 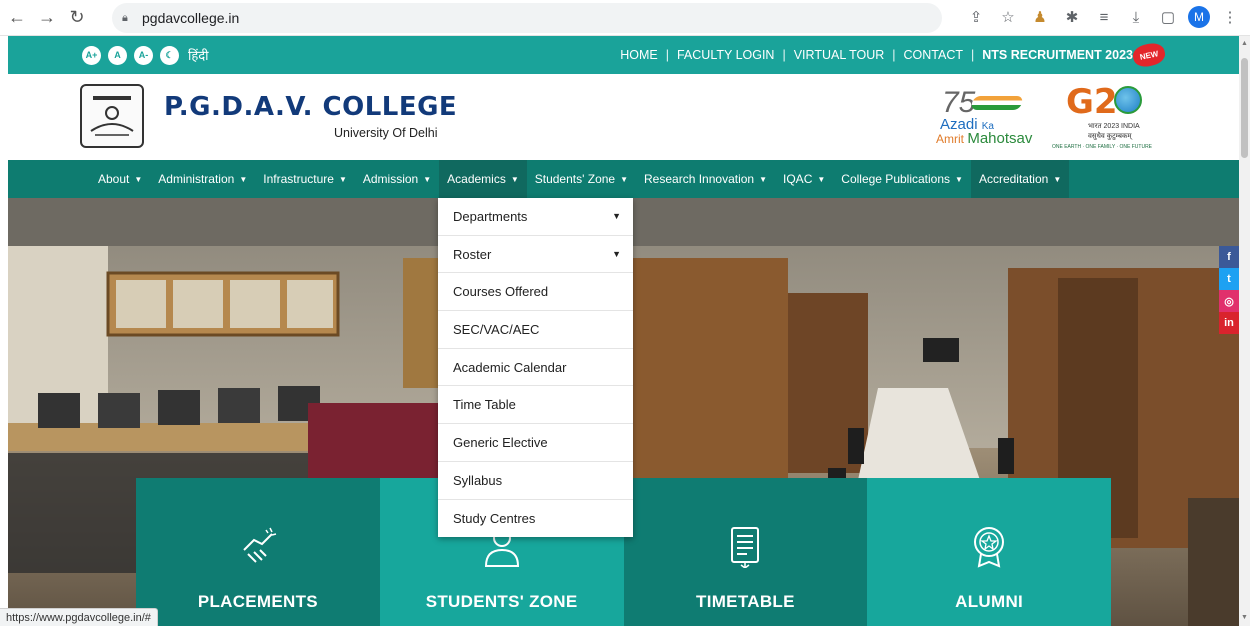 What do you see at coordinates (77, 18) in the screenshot?
I see `reload-icon: ↻` at bounding box center [77, 18].